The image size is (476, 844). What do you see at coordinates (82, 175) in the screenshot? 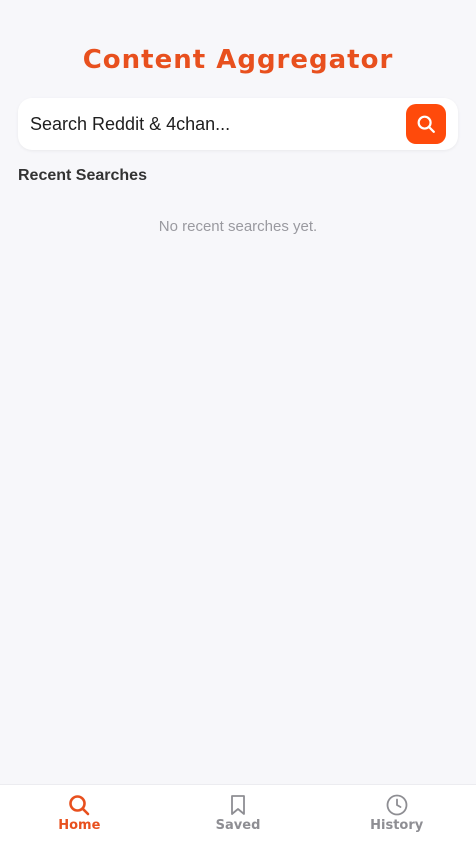
I see `recent-searches-heading: Recent Searches` at bounding box center [82, 175].